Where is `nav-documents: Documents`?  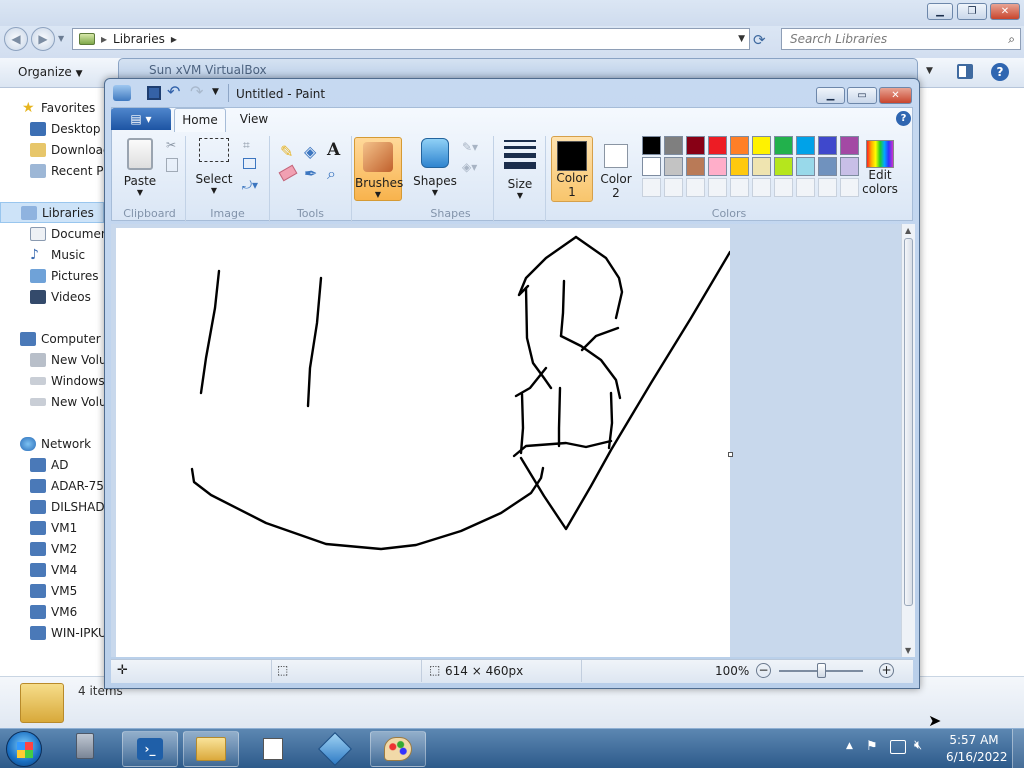
nav-documents: Documents is located at coordinates (67, 233).